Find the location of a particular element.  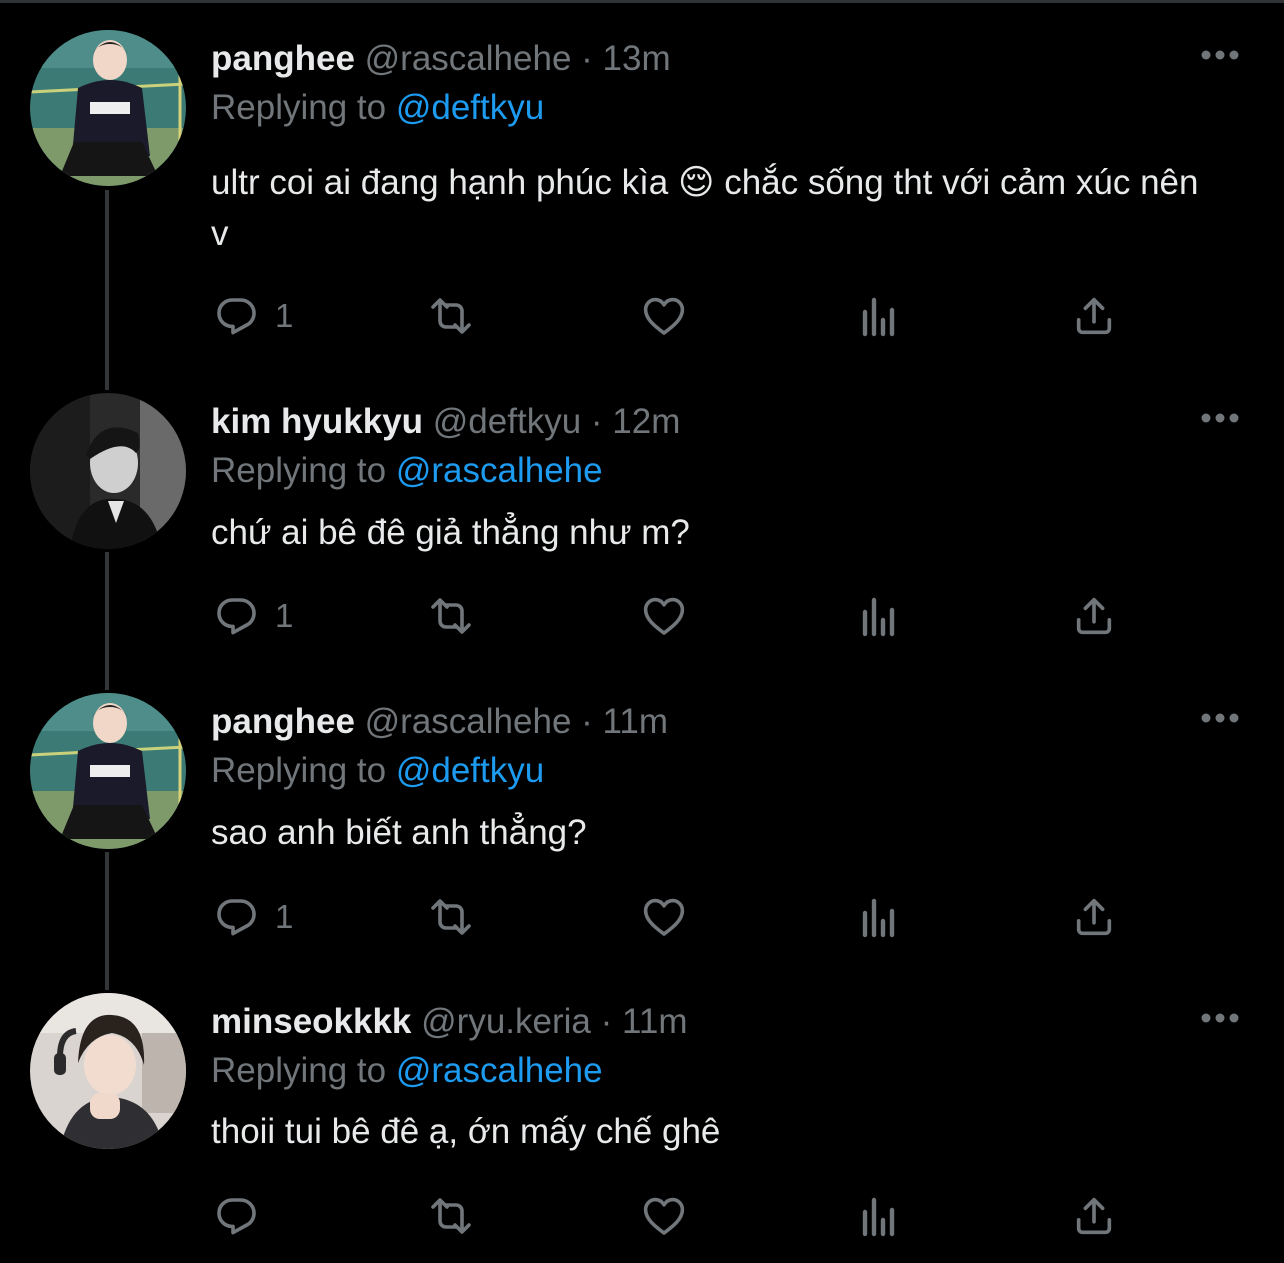

tweet-header: kim hyukkyu @deftkyu · 12m is located at coordinates (445, 422).